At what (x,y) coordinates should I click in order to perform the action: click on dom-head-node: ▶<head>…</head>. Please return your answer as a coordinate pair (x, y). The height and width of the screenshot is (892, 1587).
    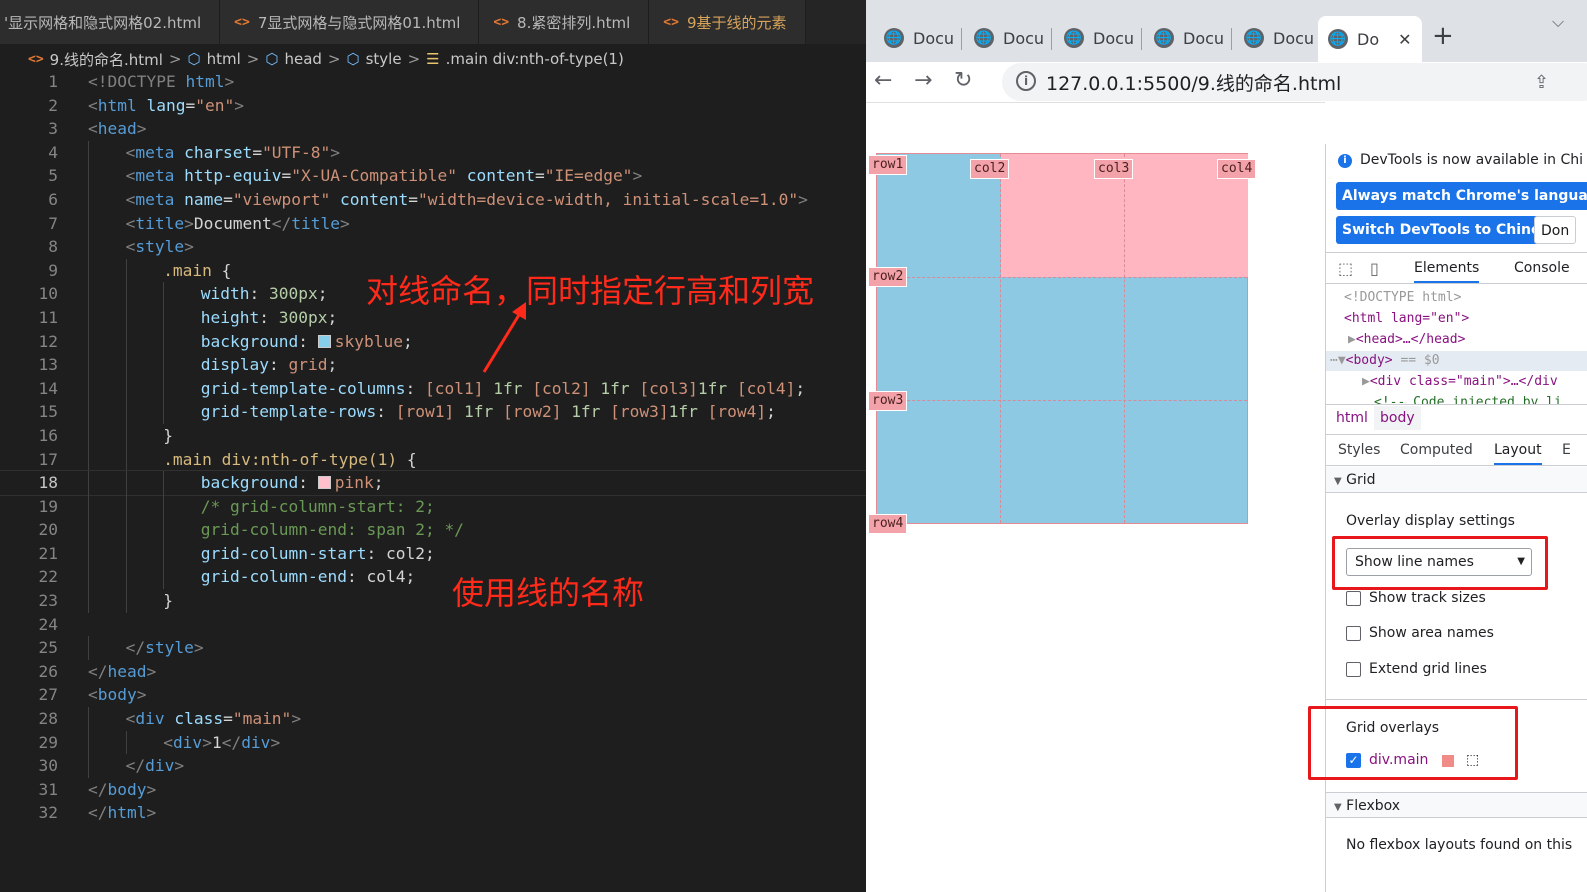
    Looking at the image, I should click on (1406, 340).